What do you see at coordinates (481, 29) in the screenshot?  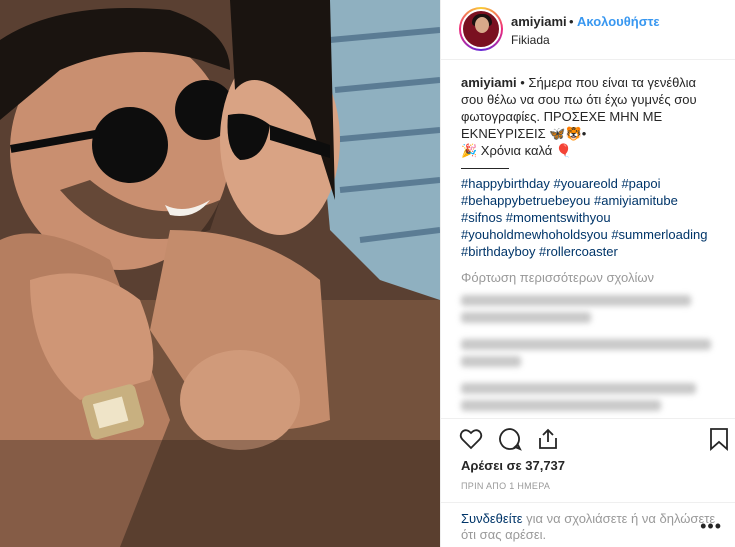 I see `avatar` at bounding box center [481, 29].